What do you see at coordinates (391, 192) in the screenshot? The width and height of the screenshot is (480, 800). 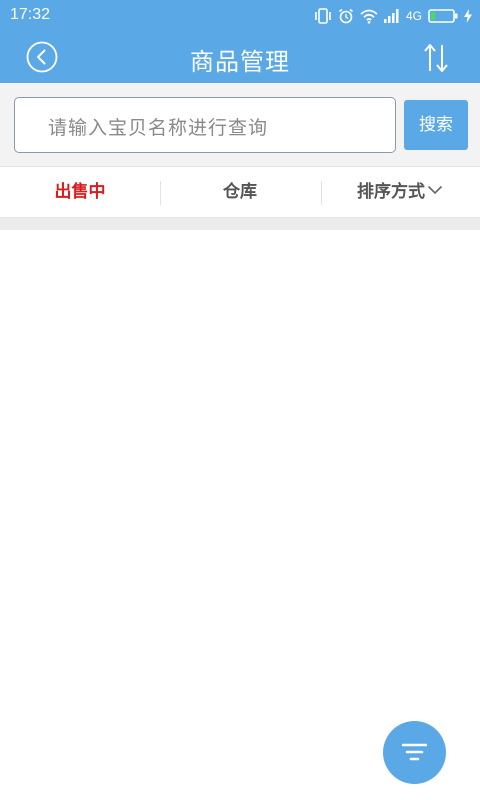 I see `tab-sort-label: 排序方式` at bounding box center [391, 192].